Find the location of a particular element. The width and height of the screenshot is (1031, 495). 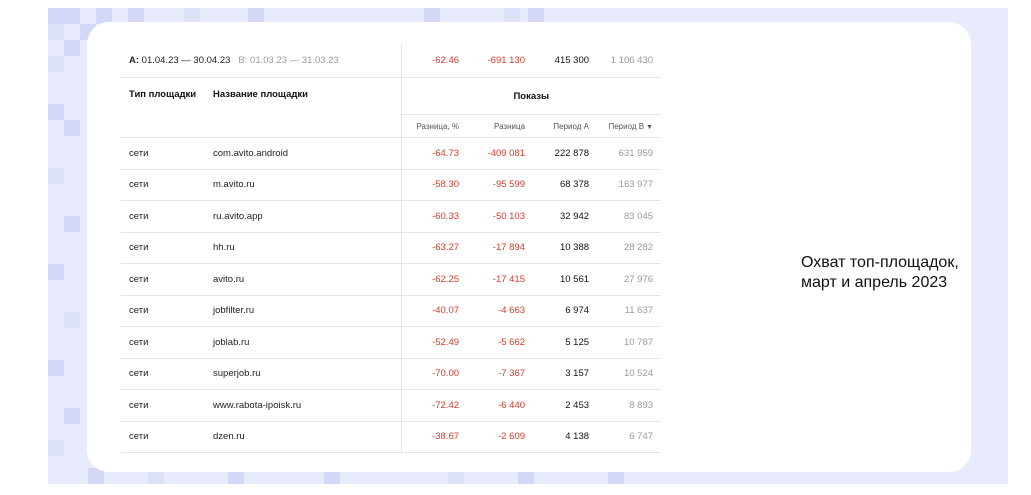

table-row: сети hh.ru -63.27 -17 894 10 388 28 282 is located at coordinates (391, 248).